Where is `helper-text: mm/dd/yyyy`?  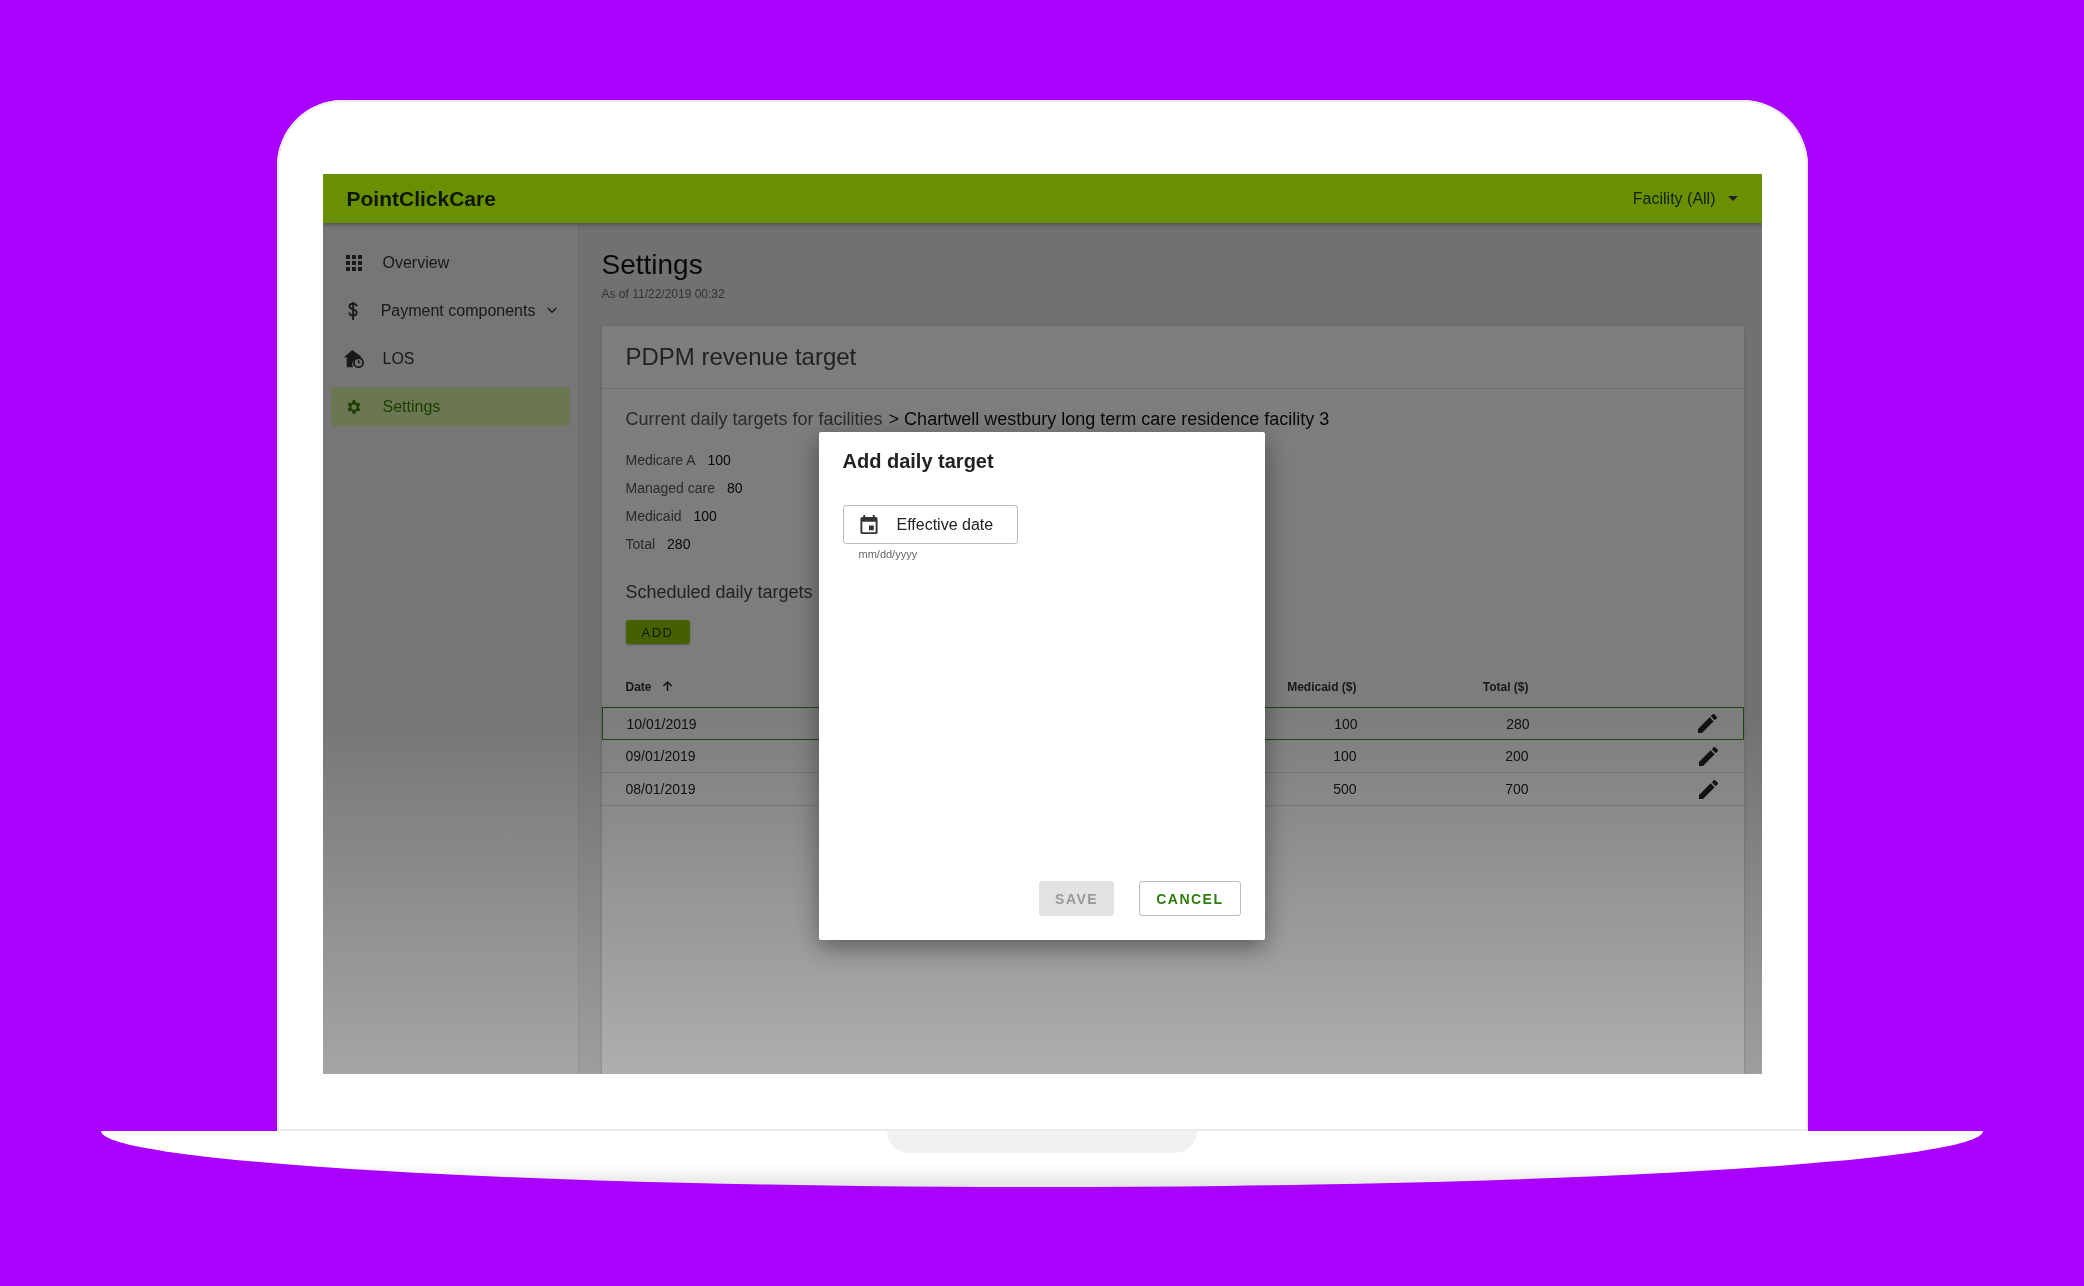
helper-text: mm/dd/yyyy is located at coordinates (888, 554).